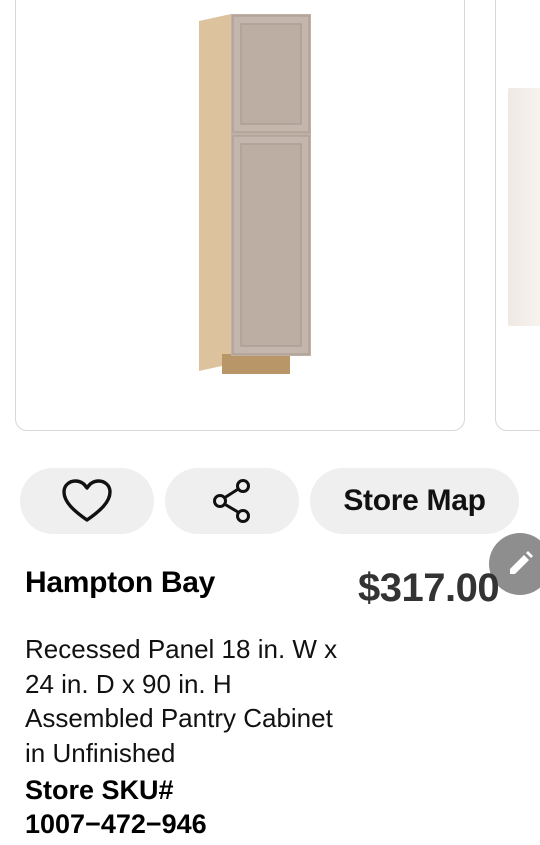  I want to click on sku-value: 1007−472−946, so click(116, 824).